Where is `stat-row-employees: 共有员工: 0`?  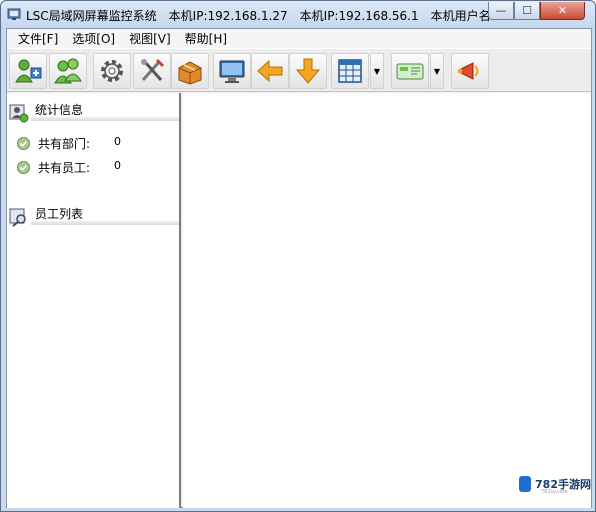
stat-row-employees: 共有员工: 0 is located at coordinates (97, 167).